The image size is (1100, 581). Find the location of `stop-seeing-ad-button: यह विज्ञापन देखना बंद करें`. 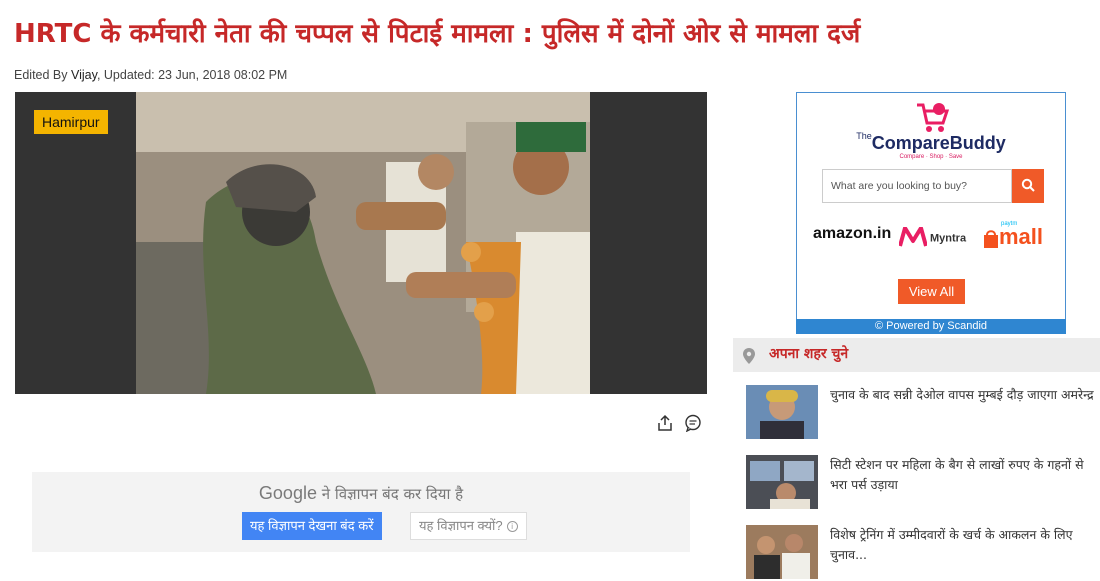

stop-seeing-ad-button: यह विज्ञापन देखना बंद करें is located at coordinates (312, 526).